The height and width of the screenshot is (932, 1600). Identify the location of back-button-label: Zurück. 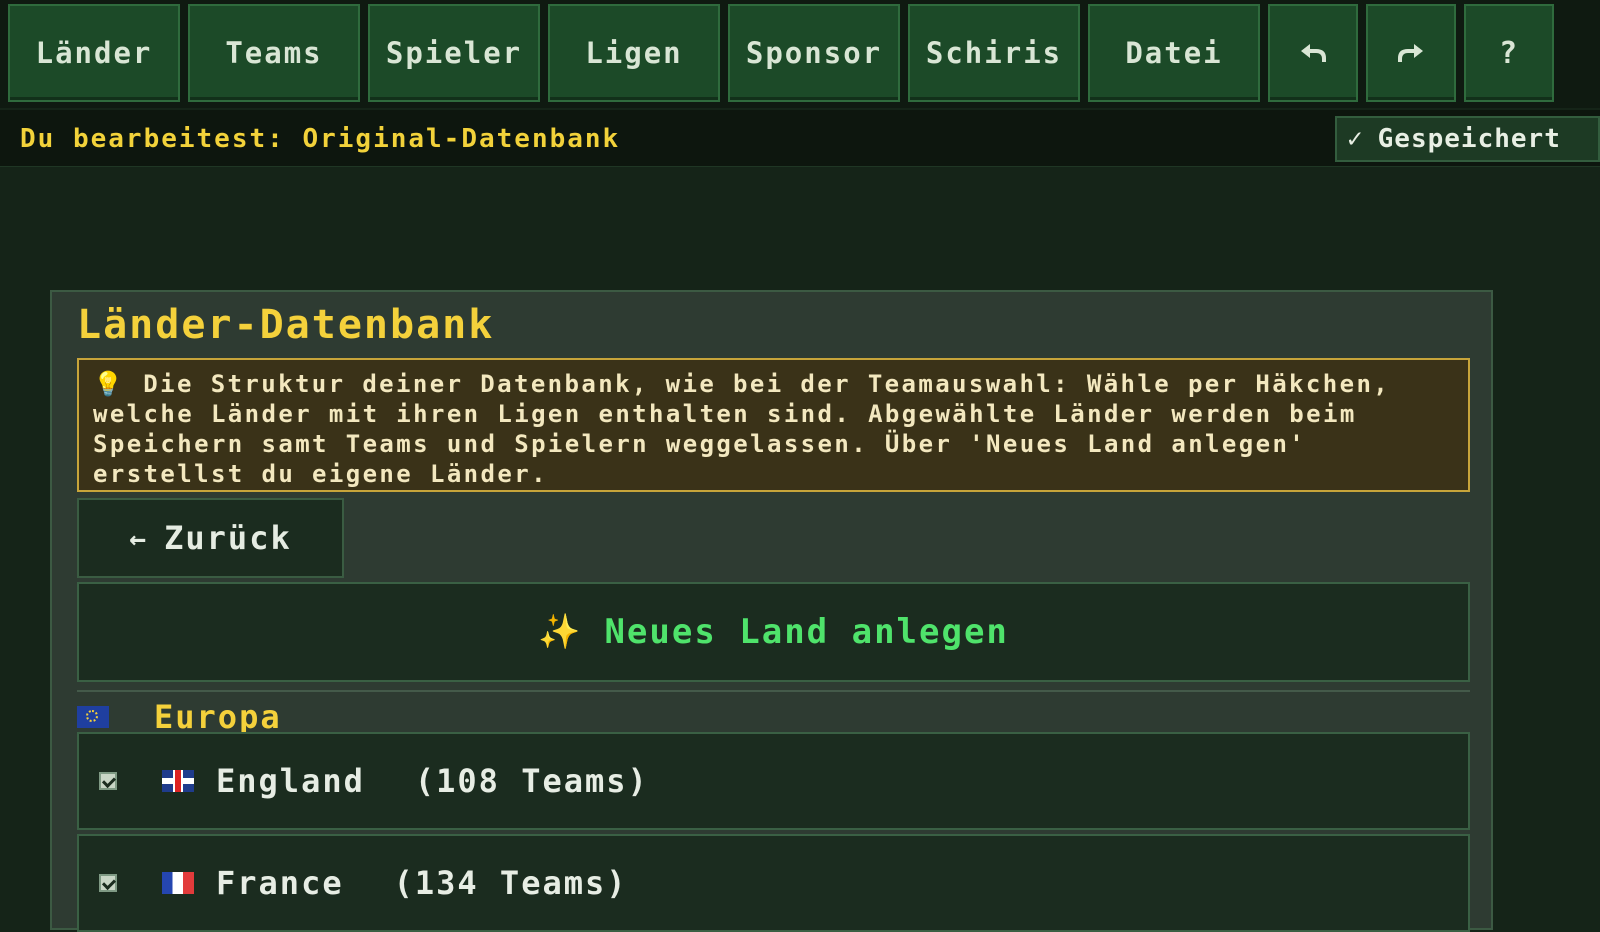
(228, 538).